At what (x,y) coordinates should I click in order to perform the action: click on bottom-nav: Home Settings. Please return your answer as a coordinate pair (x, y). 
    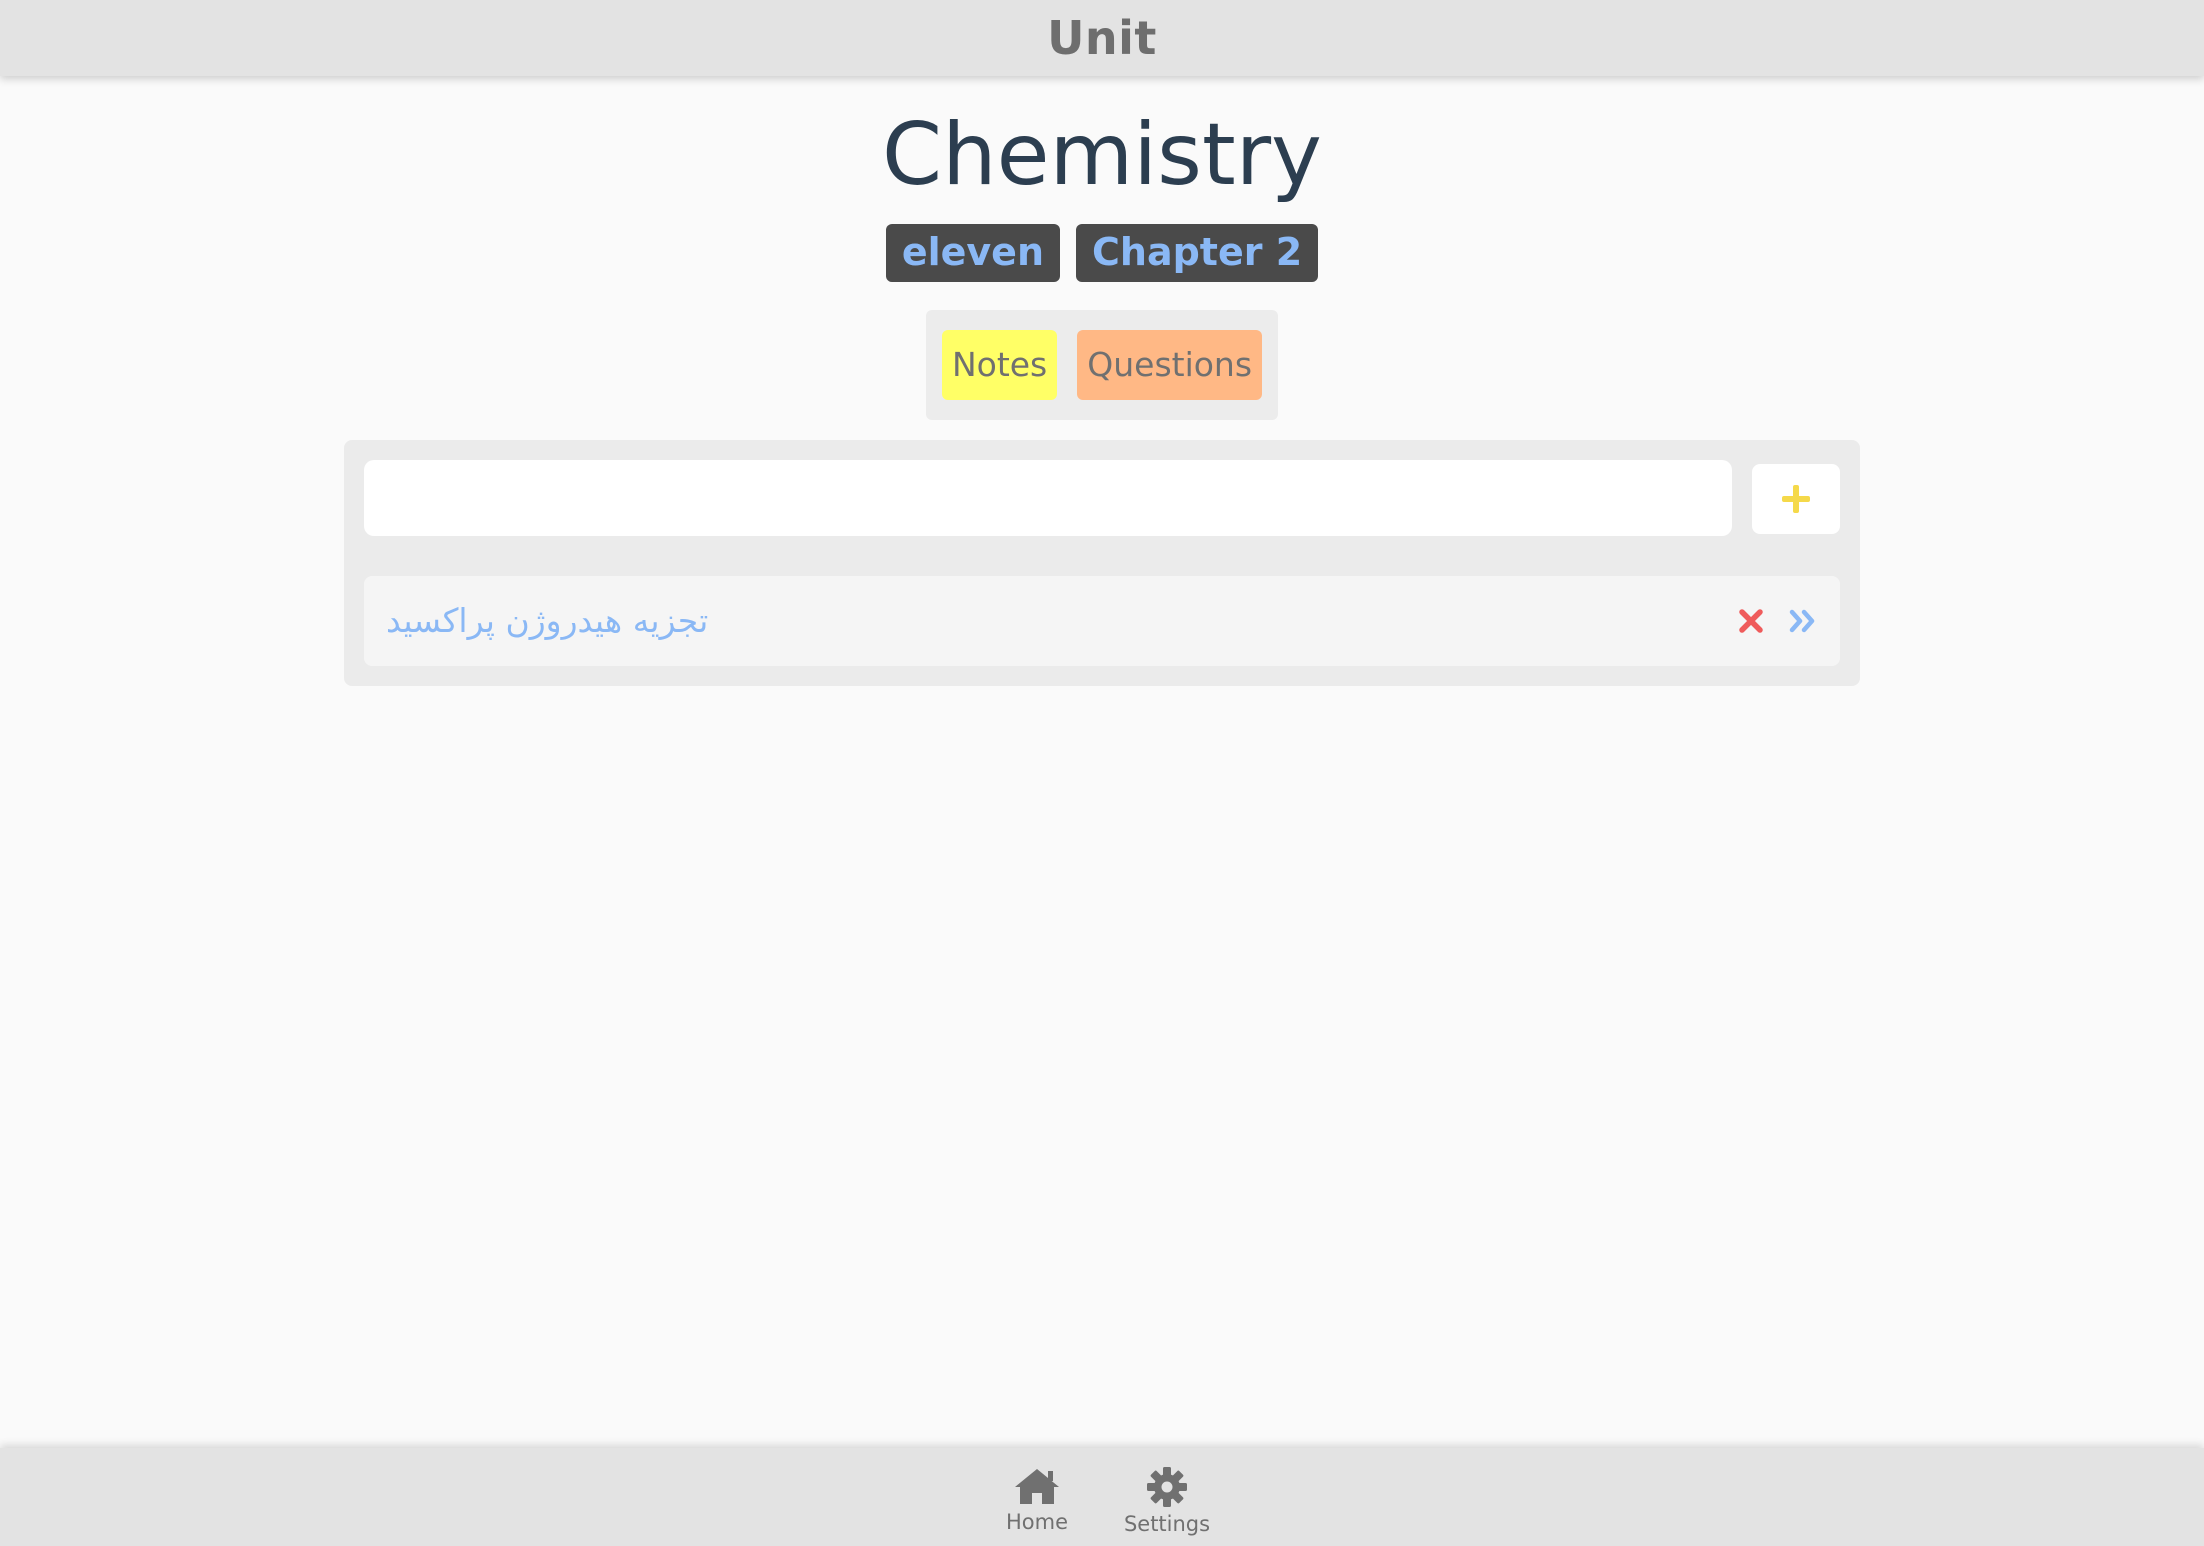
    Looking at the image, I should click on (1102, 1497).